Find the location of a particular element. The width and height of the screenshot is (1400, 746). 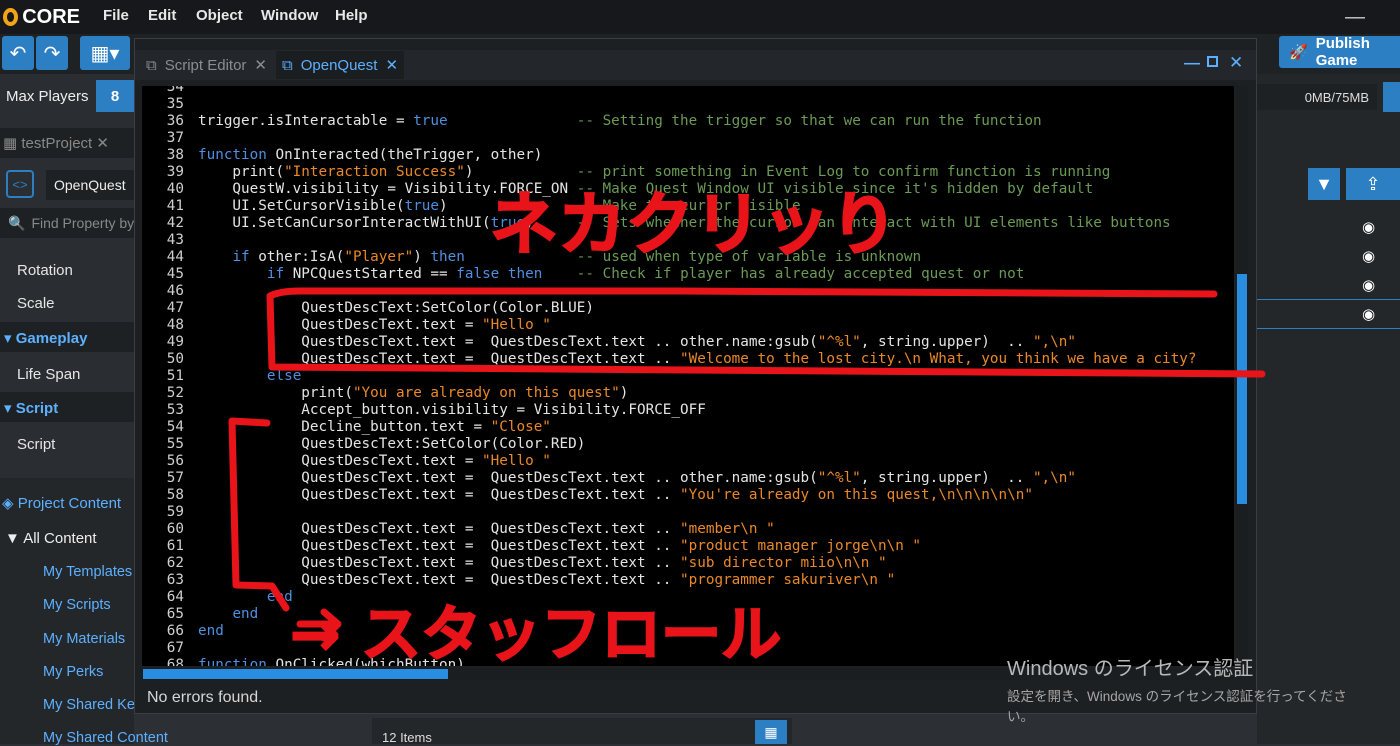

line-number: 58 is located at coordinates (175, 495).